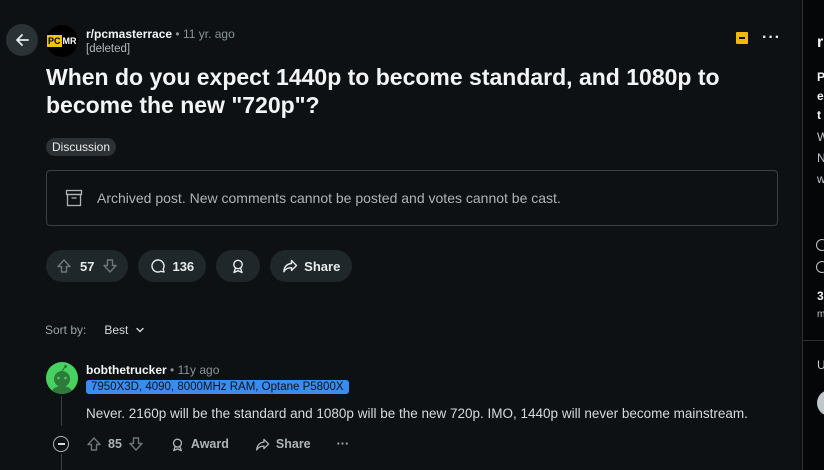 The image size is (824, 470). I want to click on globe-icon, so click(820, 267).